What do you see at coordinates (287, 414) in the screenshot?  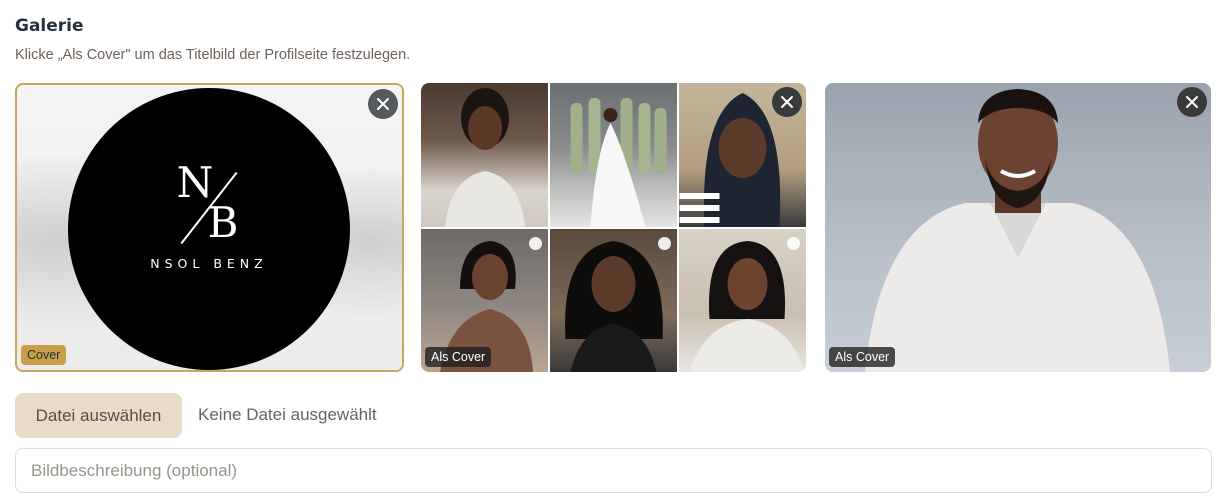 I see `file-status-text: Keine Datei ausgewählt` at bounding box center [287, 414].